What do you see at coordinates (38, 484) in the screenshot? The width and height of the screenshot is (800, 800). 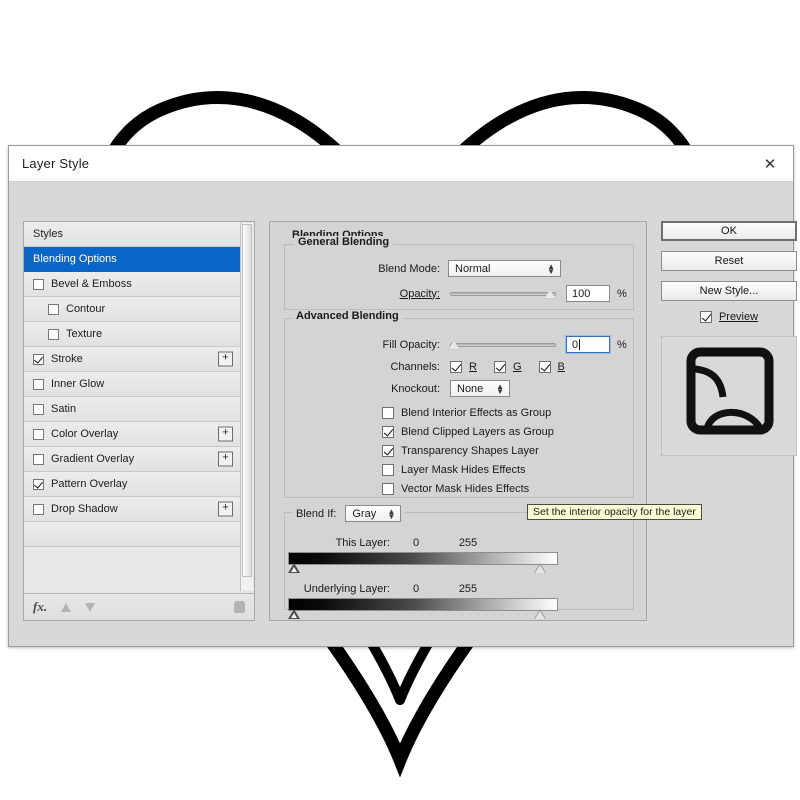 I see `pattern-overlay-checkbox` at bounding box center [38, 484].